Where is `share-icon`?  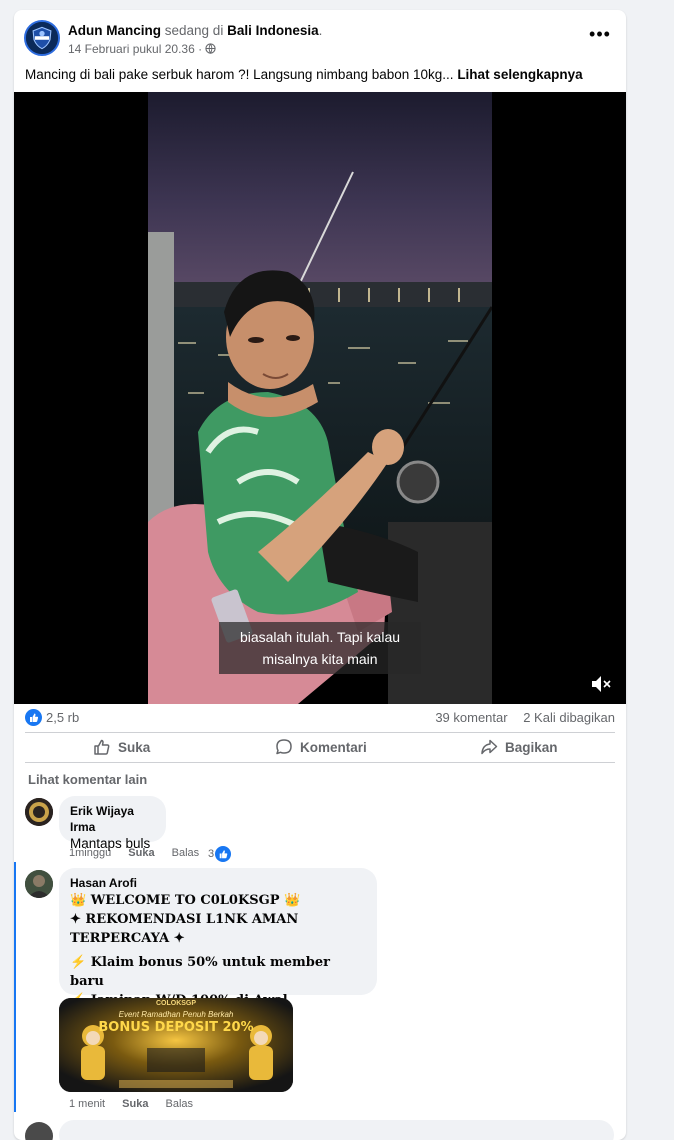
share-icon is located at coordinates (489, 747).